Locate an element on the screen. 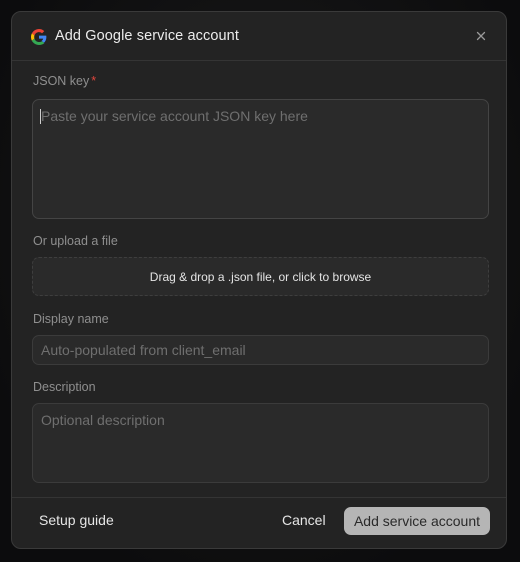 The height and width of the screenshot is (562, 520). google-icon is located at coordinates (39, 37).